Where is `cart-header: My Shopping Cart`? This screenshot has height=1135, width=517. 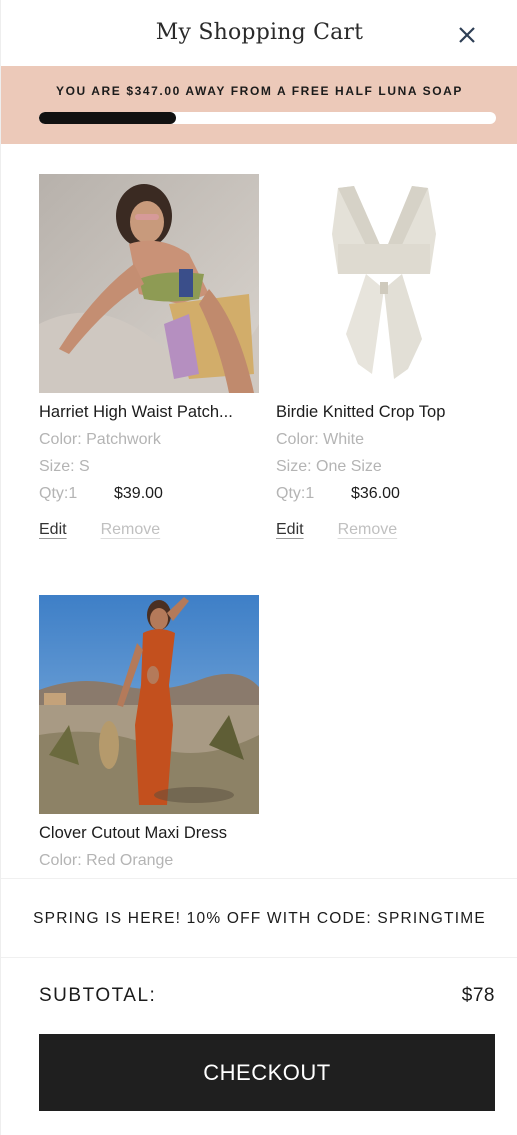 cart-header: My Shopping Cart is located at coordinates (259, 33).